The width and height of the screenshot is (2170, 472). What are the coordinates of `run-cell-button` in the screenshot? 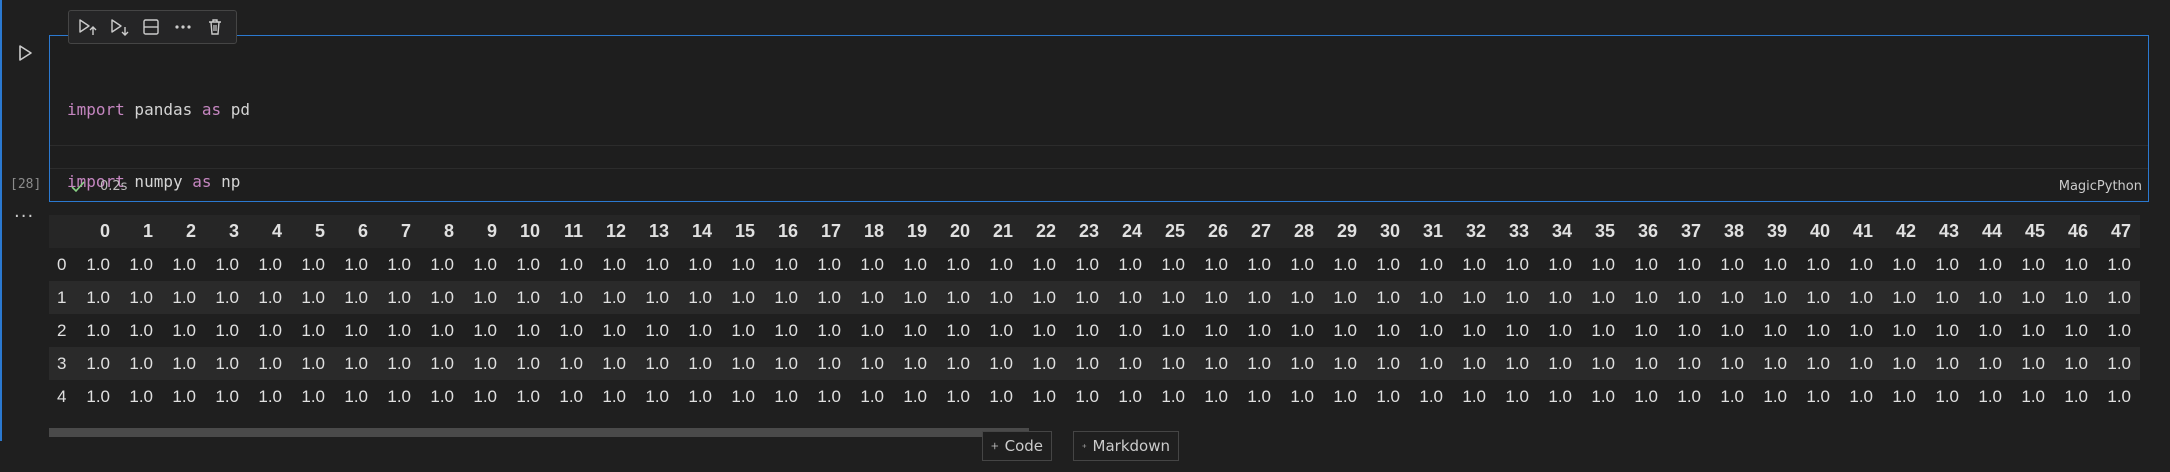 It's located at (25, 53).